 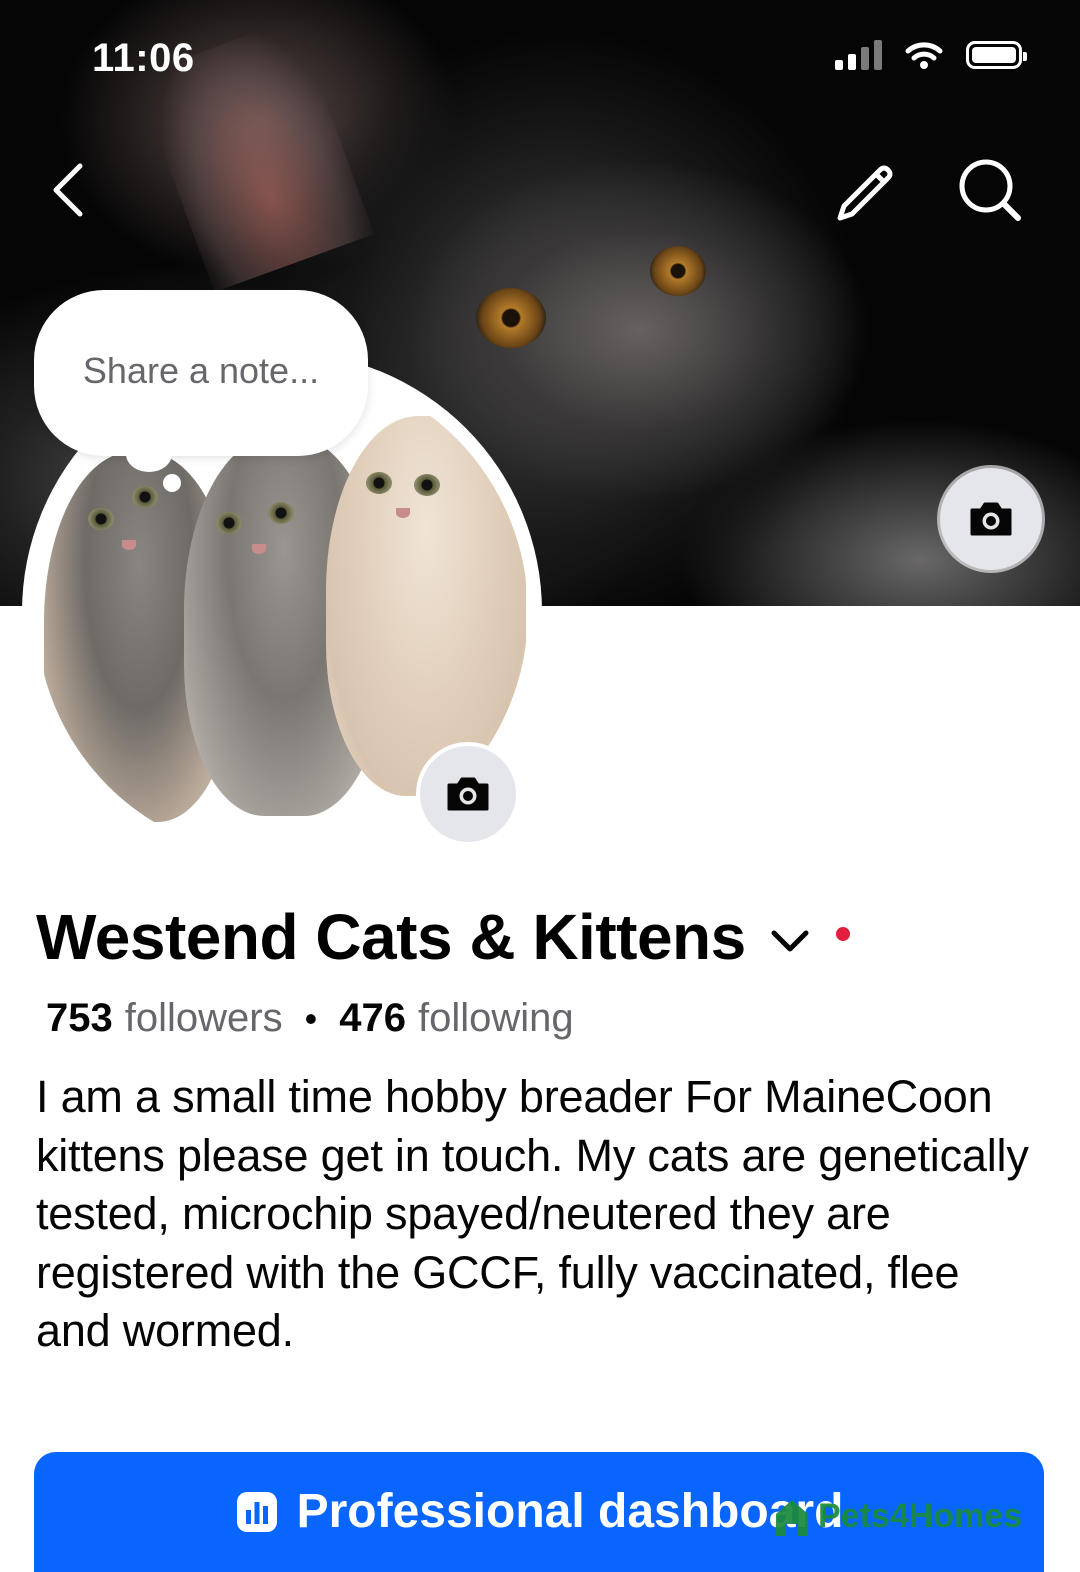 I want to click on note-bubble-tail, so click(x=149, y=454).